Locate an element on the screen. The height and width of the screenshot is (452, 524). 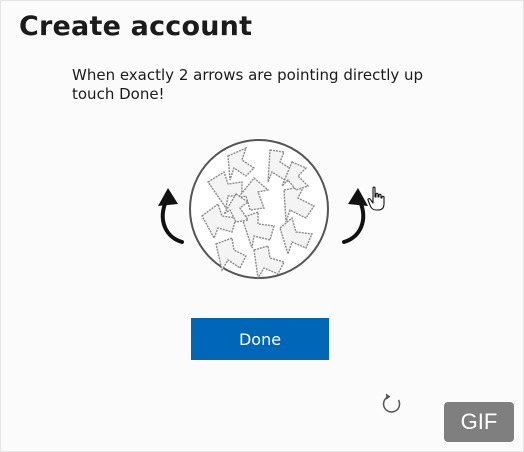
refresh-icon is located at coordinates (391, 403).